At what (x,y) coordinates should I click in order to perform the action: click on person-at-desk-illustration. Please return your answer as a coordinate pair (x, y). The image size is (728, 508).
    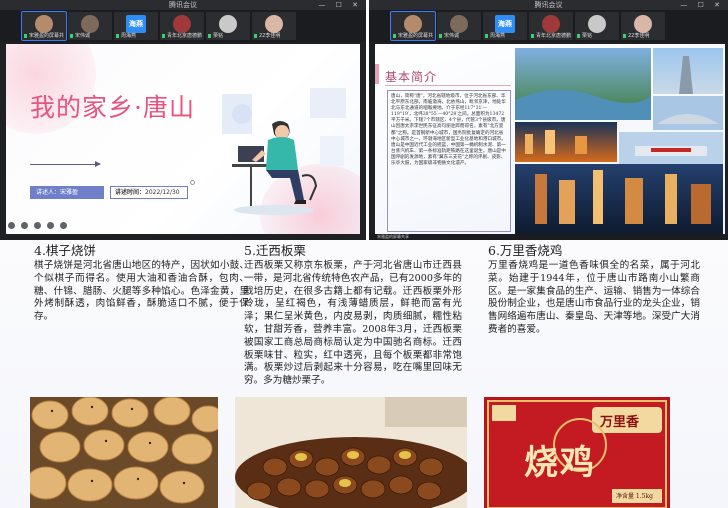
    Looking at the image, I should click on (284, 151).